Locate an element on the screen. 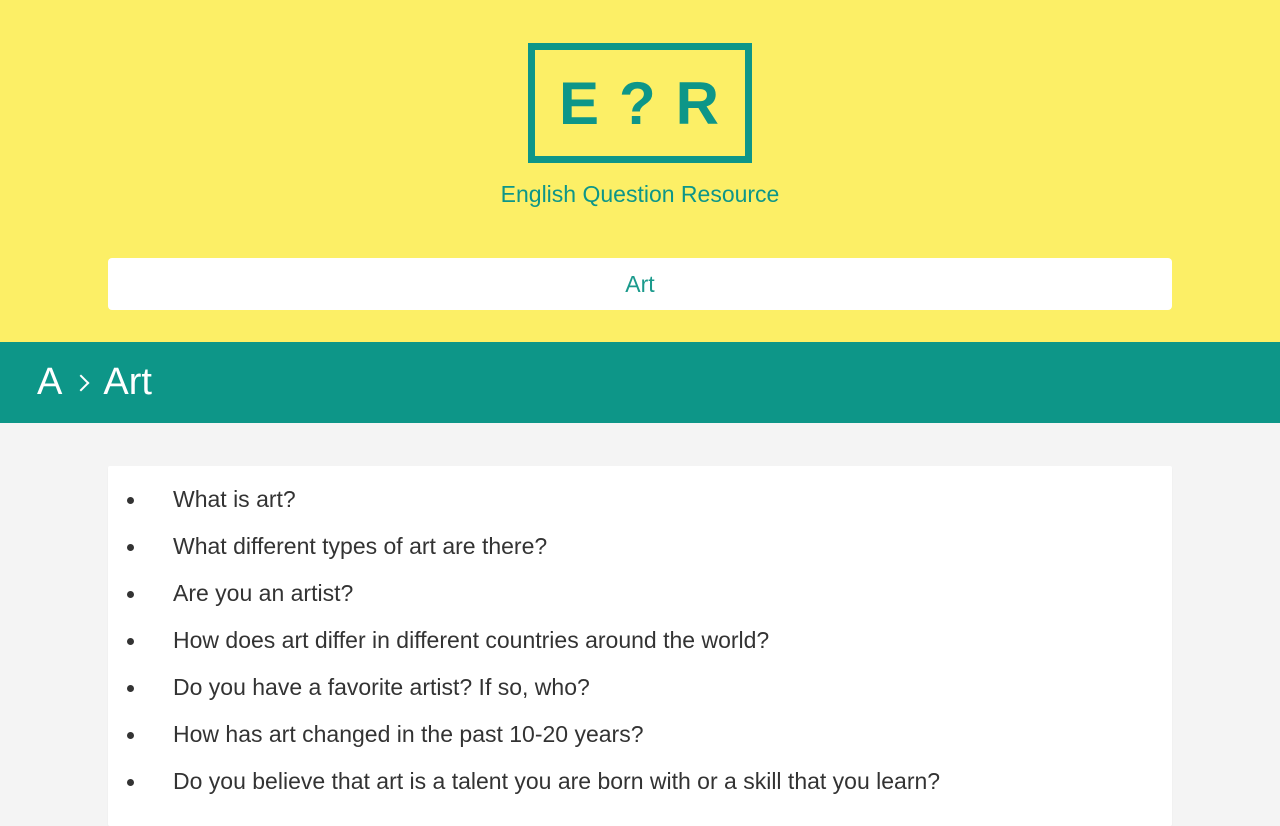 The height and width of the screenshot is (826, 1280). question-item: What different types of art are there? is located at coordinates (640, 553).